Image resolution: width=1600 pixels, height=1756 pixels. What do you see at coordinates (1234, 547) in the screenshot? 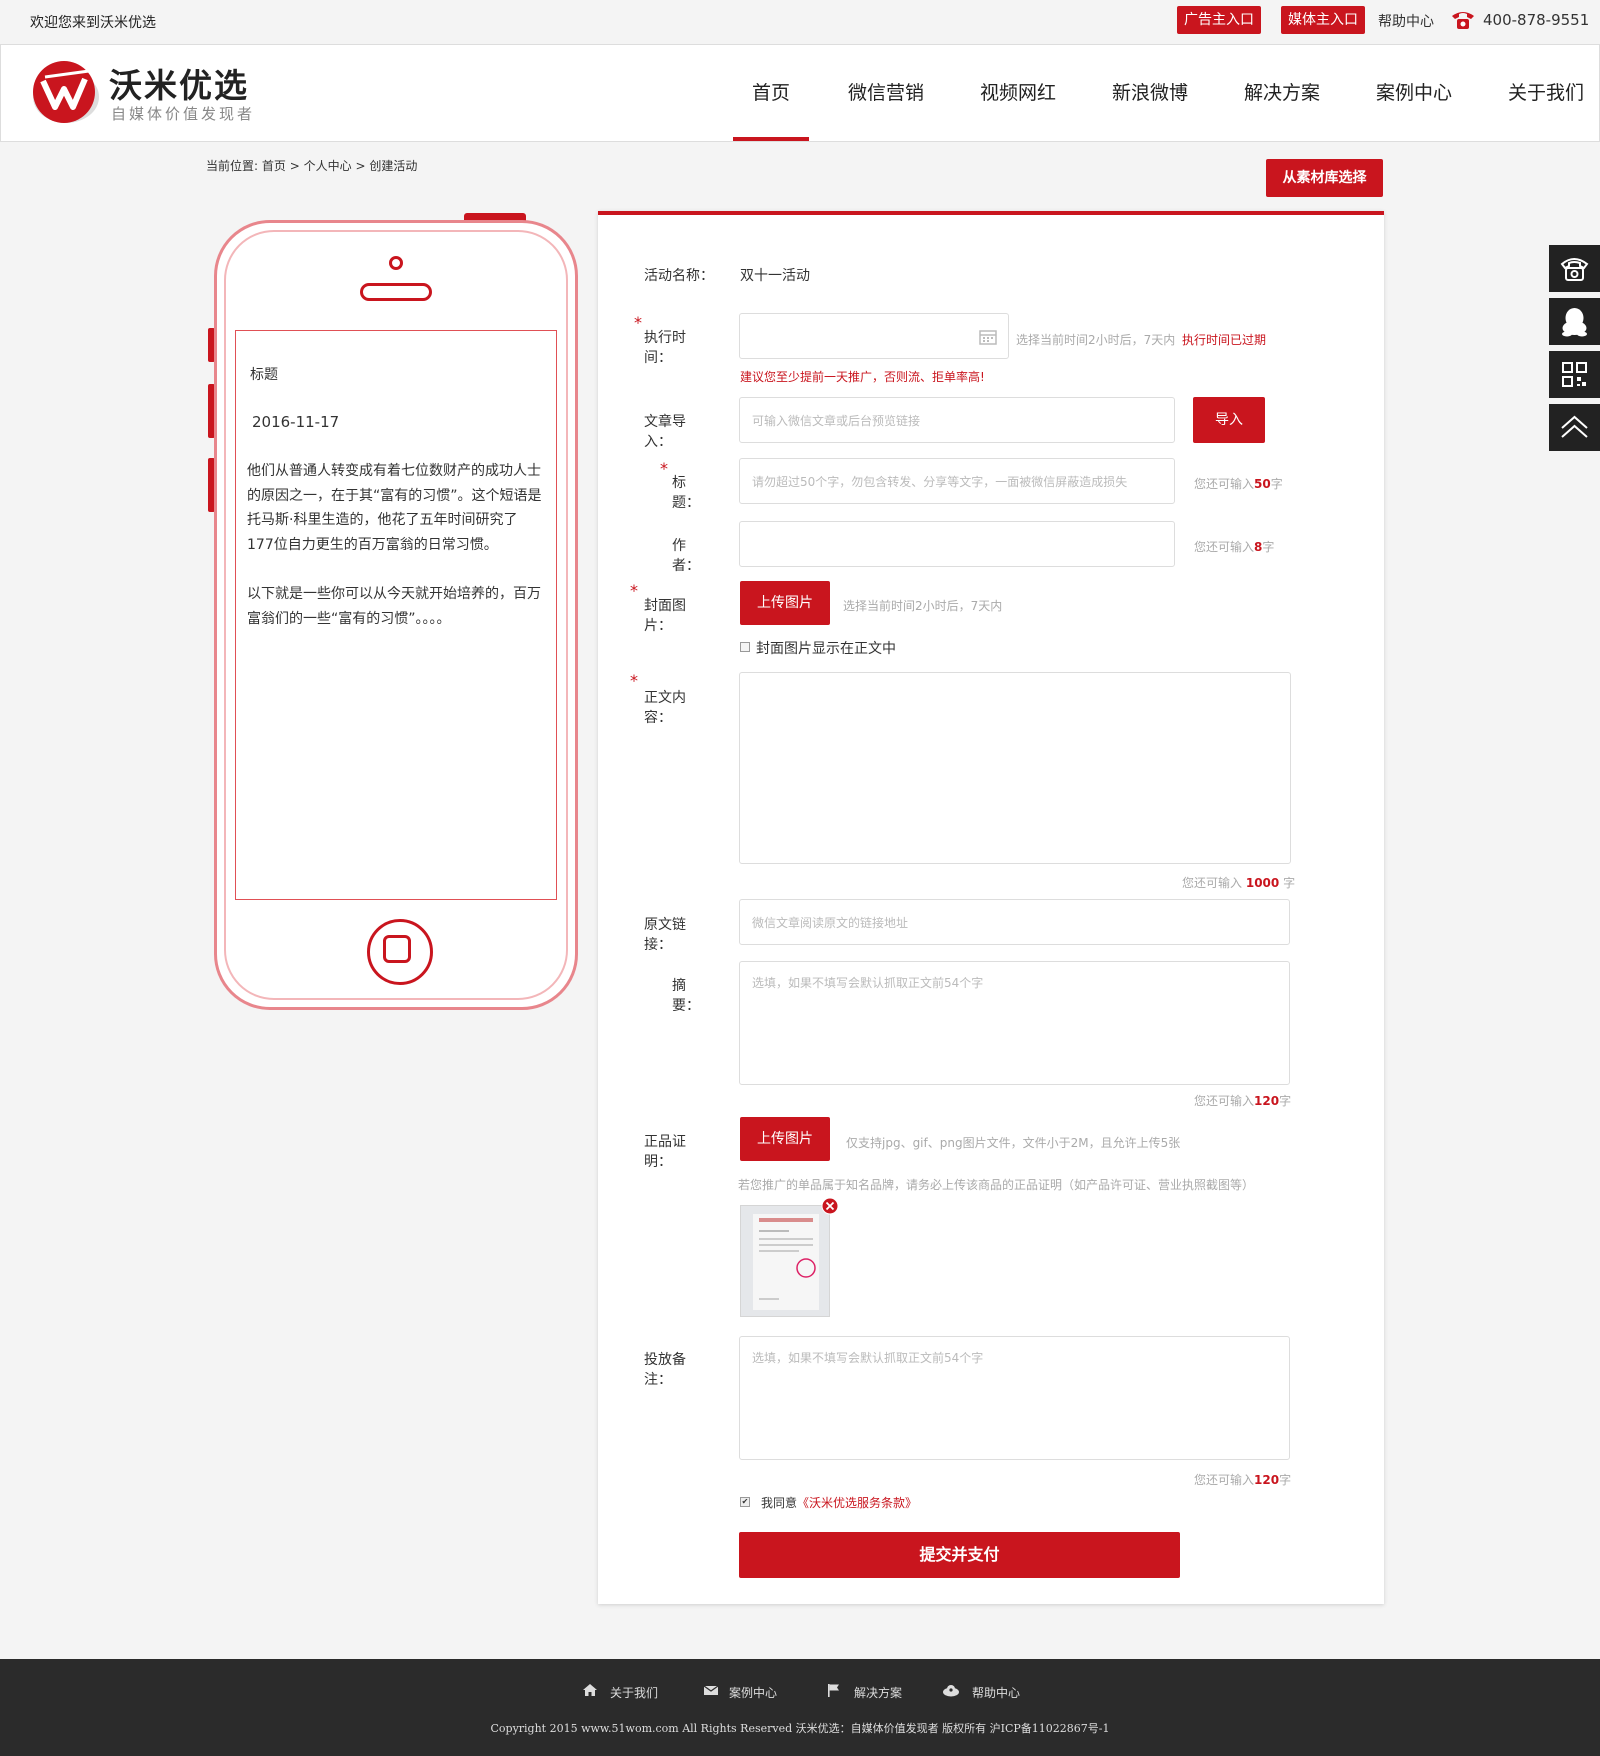
I see `author-remaining-counter: 您还可输入8字` at bounding box center [1234, 547].